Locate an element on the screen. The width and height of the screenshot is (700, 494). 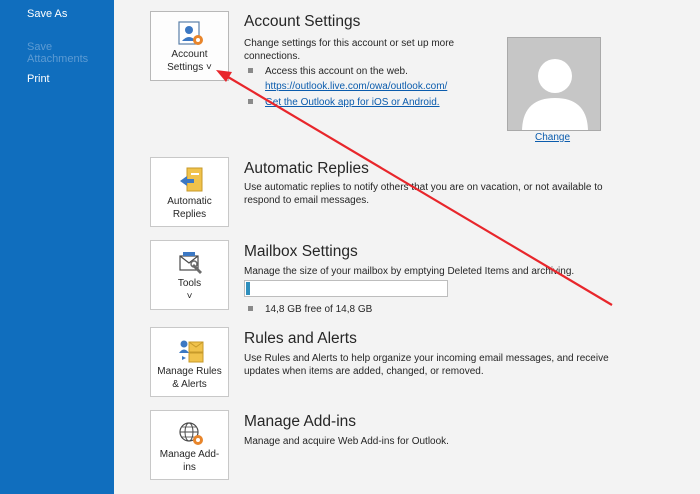
tools-icon is located at coordinates (190, 263).